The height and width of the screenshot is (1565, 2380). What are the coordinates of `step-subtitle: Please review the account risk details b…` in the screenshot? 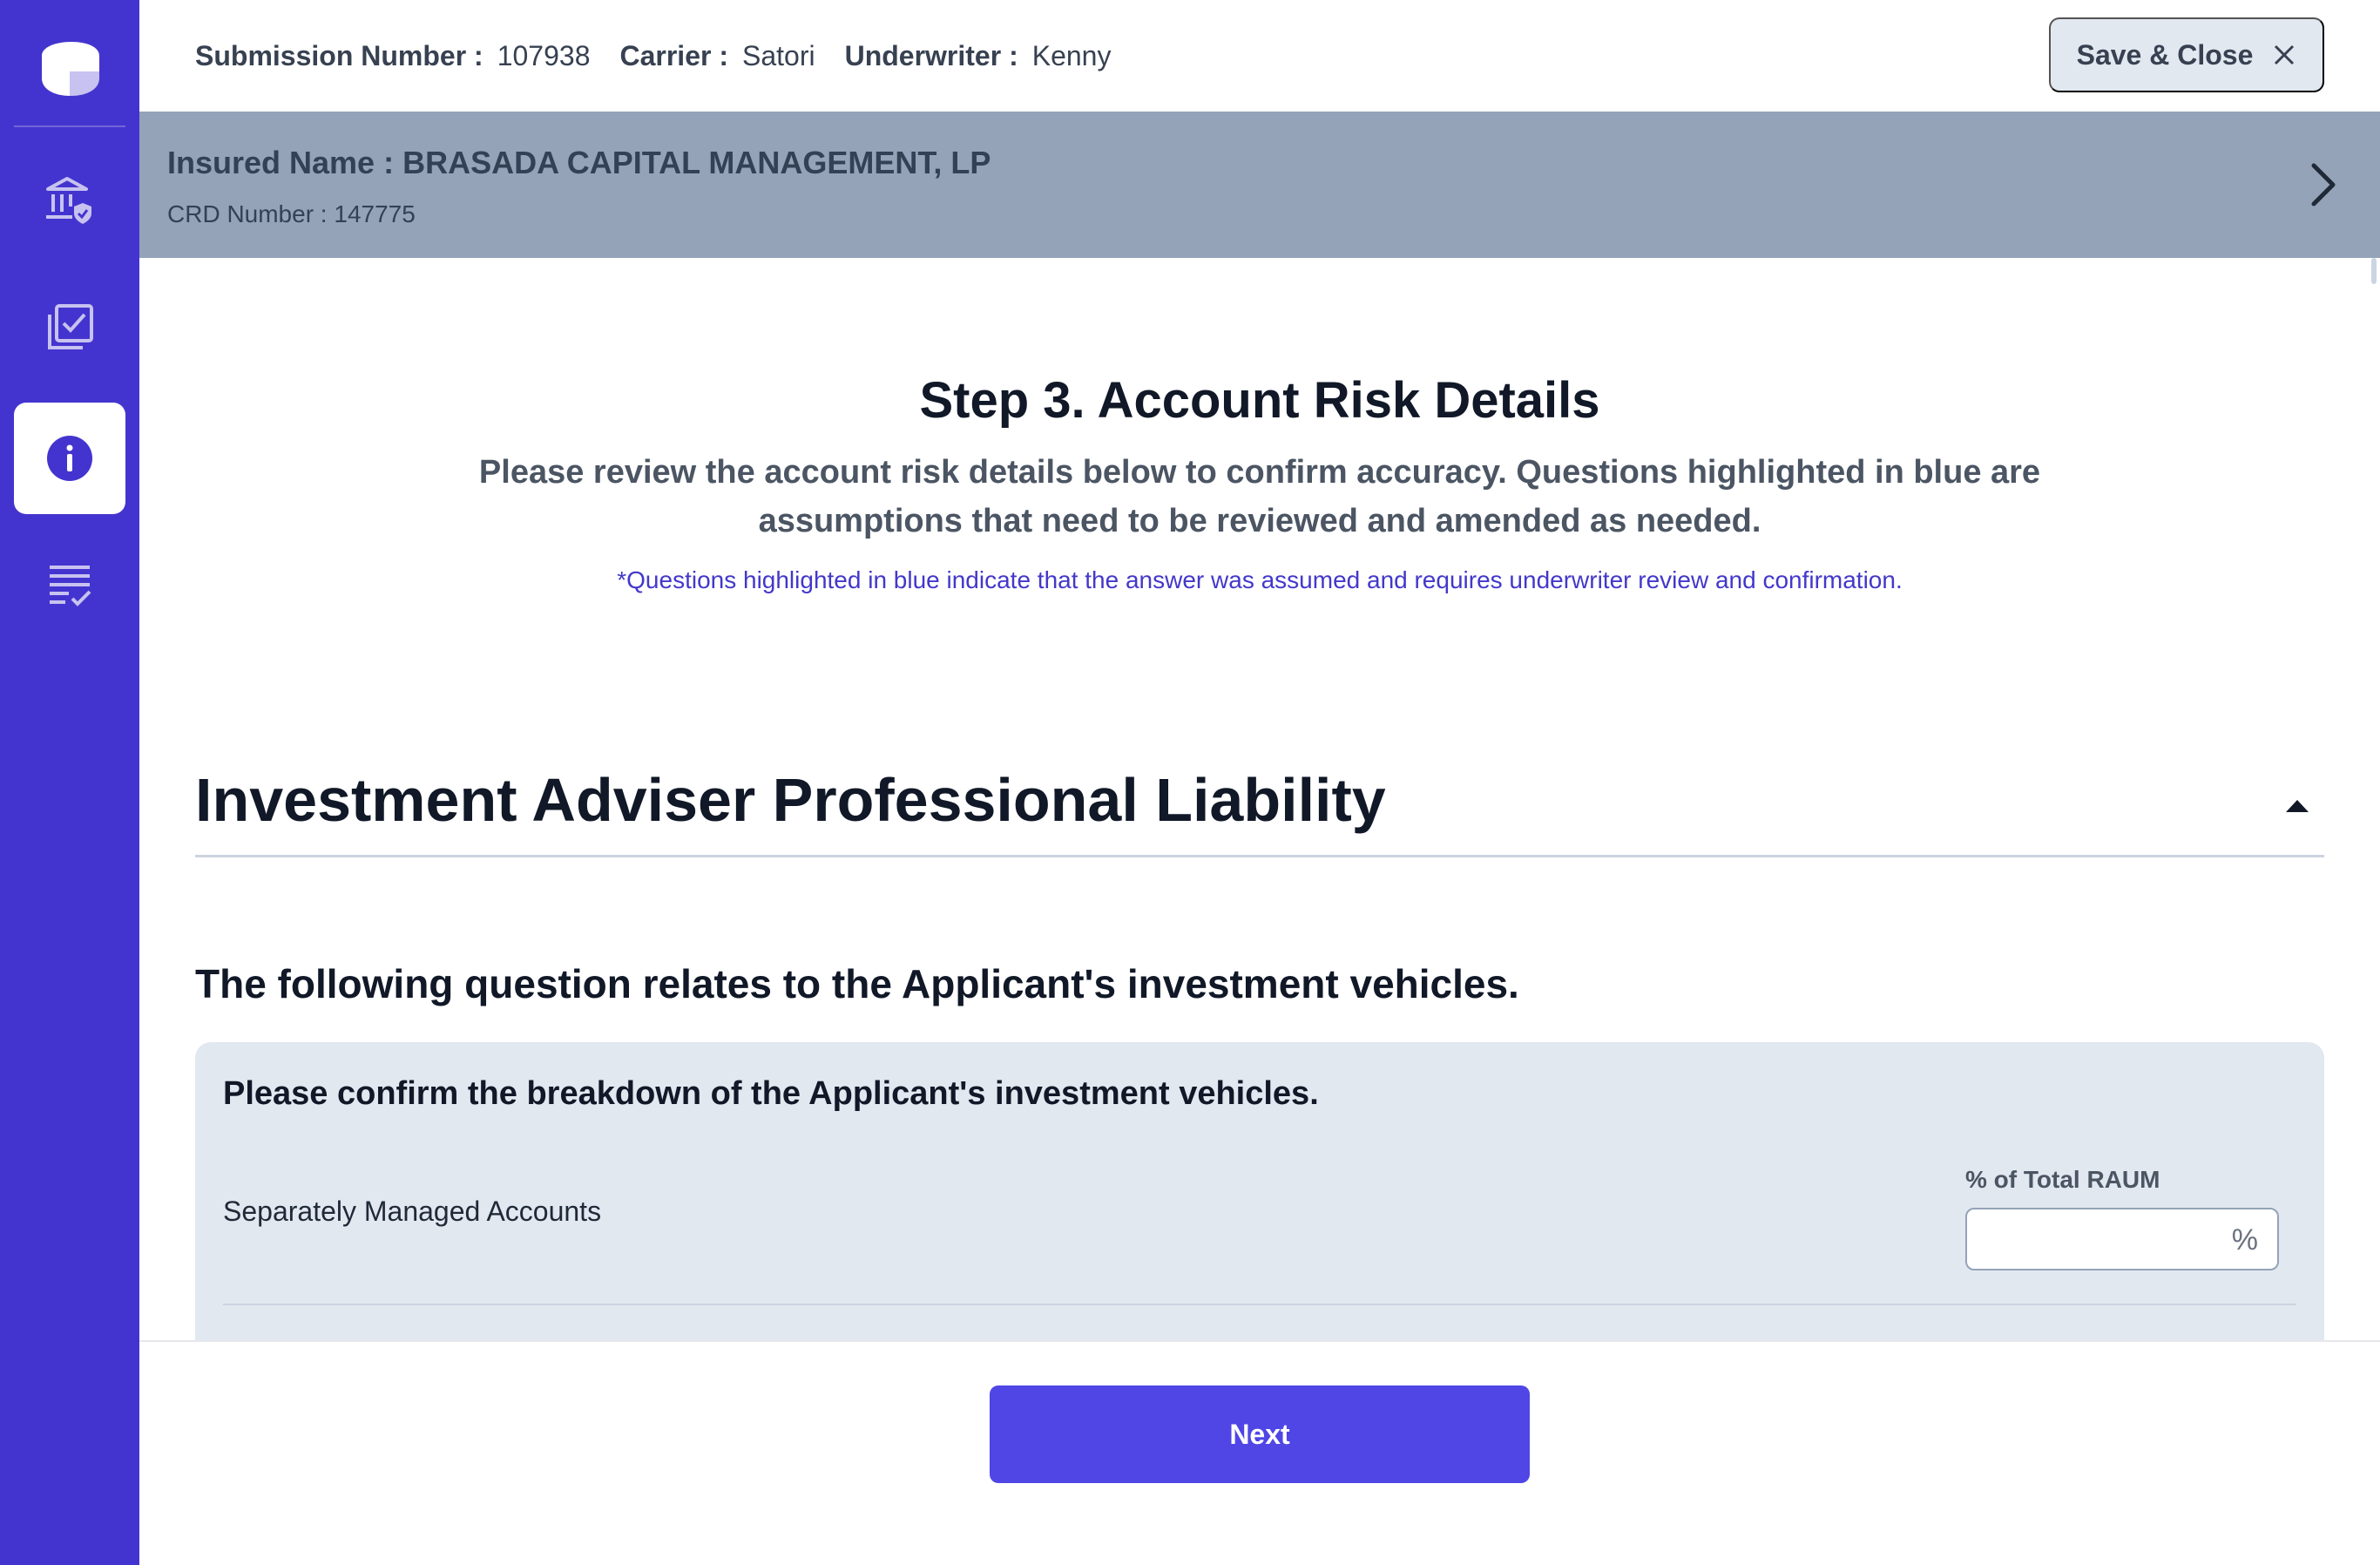 It's located at (1259, 496).